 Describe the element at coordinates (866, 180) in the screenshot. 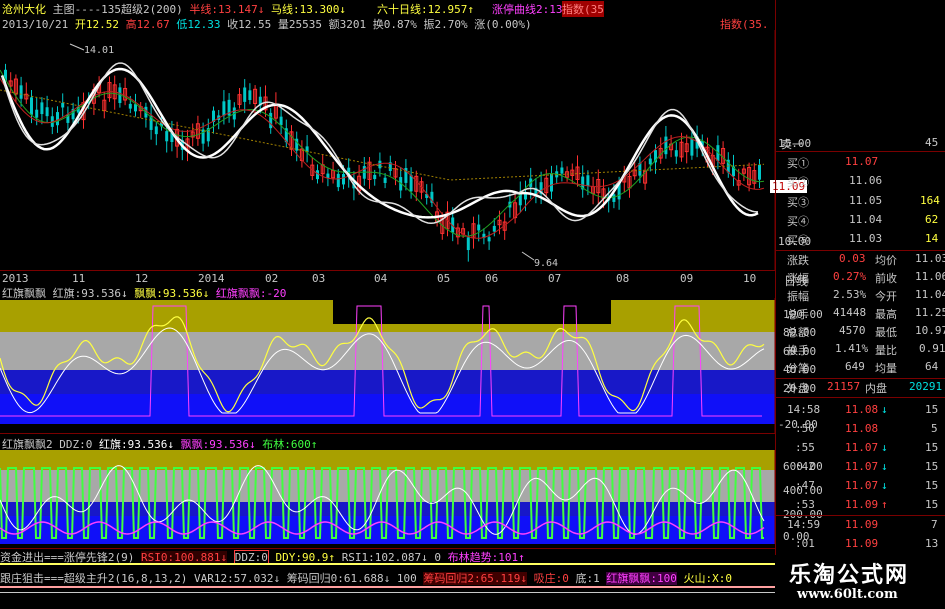

I see `bid-price: 11.06` at that location.